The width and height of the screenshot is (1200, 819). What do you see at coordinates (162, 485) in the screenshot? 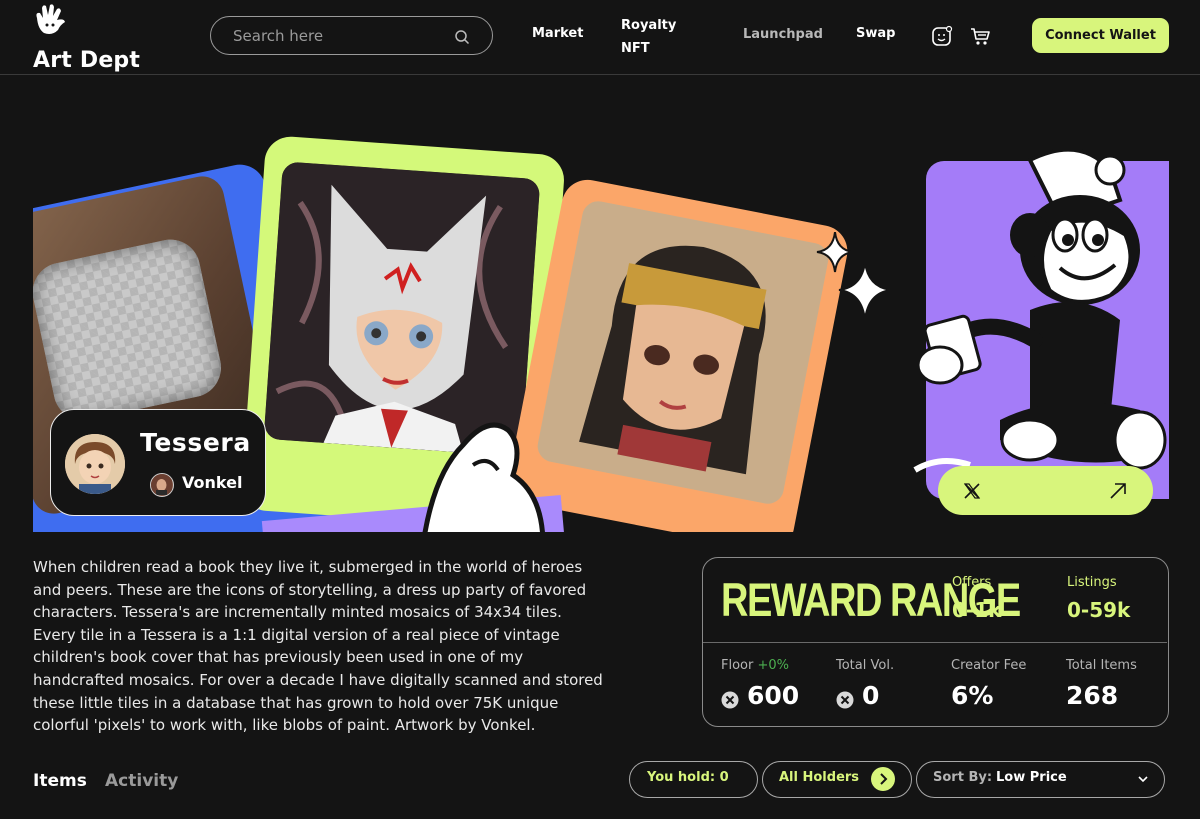
I see `creator-avatar` at bounding box center [162, 485].